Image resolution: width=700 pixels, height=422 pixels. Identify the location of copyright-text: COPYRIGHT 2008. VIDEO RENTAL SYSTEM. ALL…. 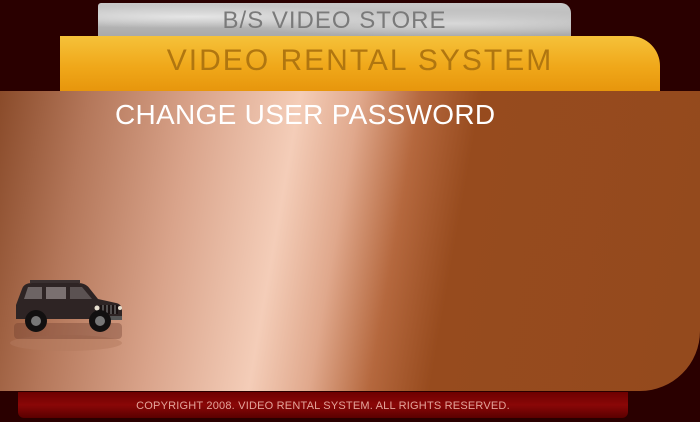
(323, 406).